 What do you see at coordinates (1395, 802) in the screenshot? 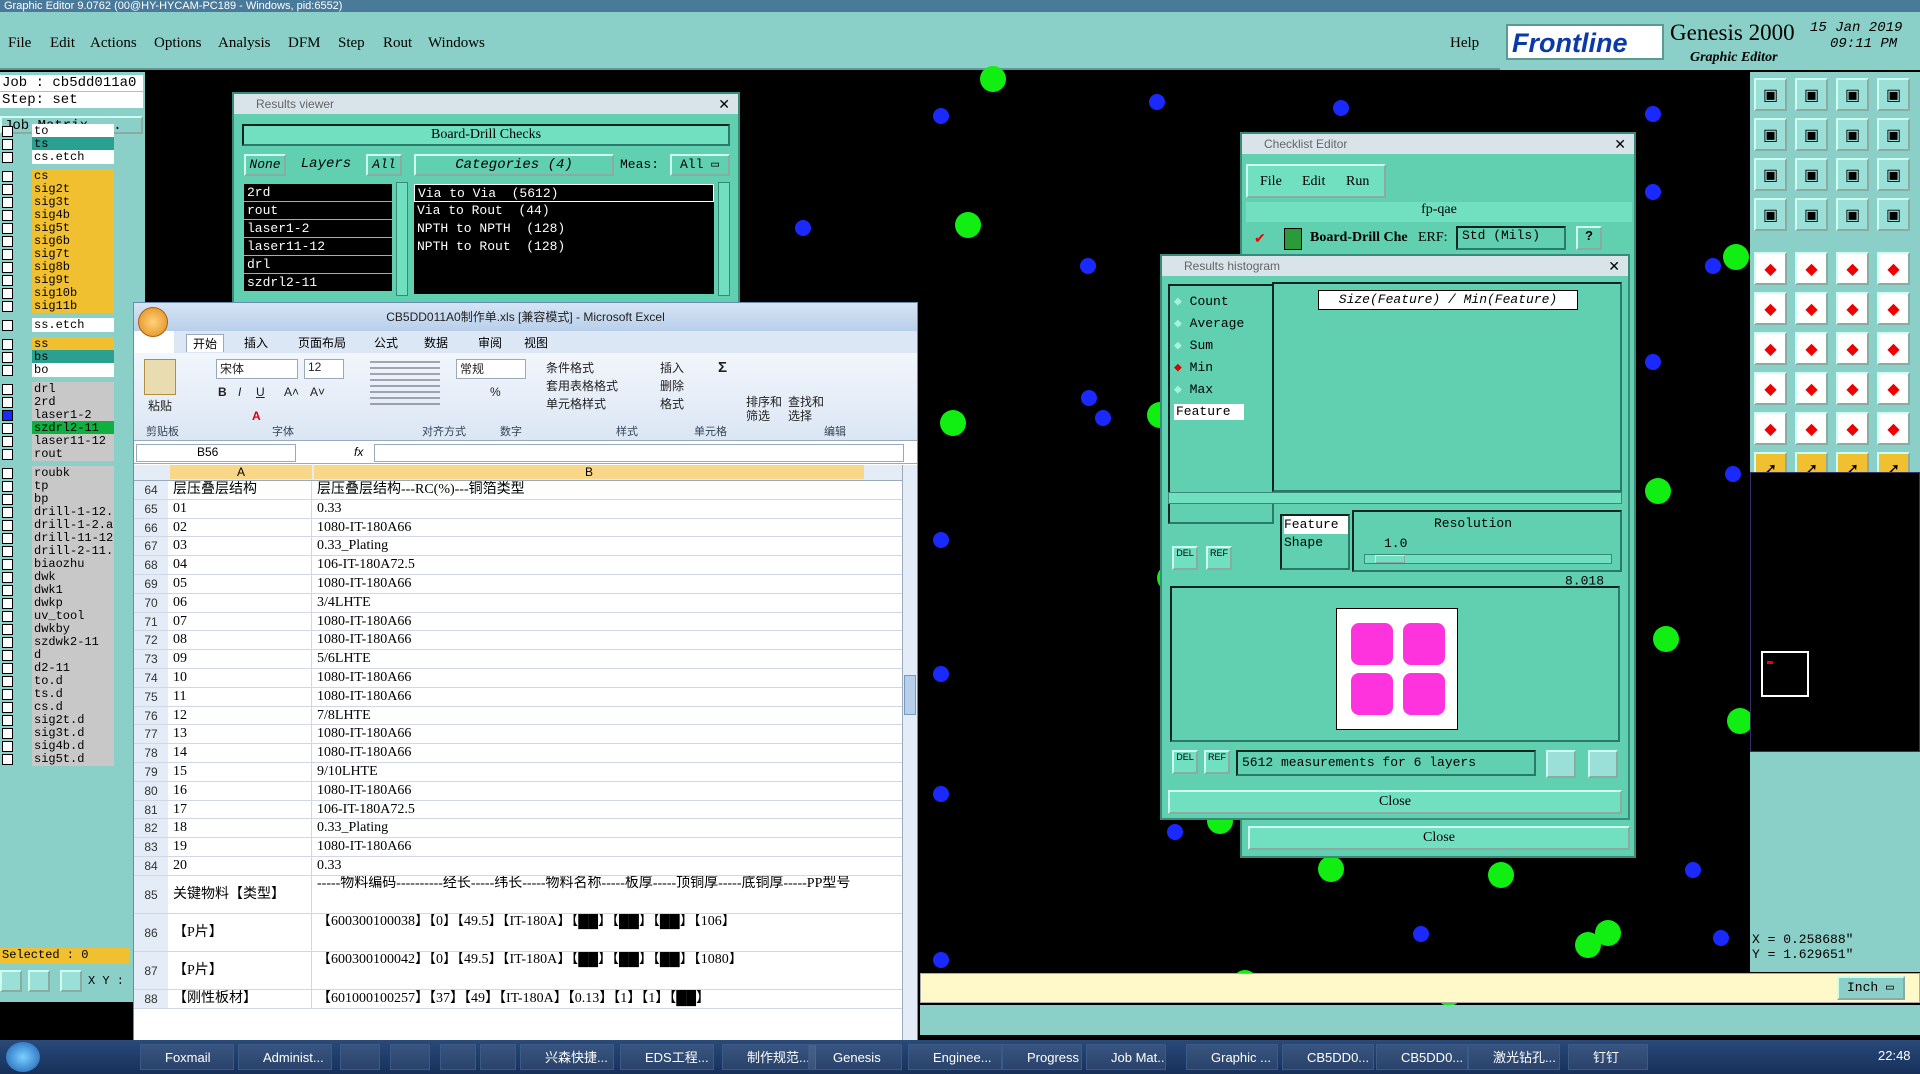
I see `histogram-close-button: Close` at bounding box center [1395, 802].